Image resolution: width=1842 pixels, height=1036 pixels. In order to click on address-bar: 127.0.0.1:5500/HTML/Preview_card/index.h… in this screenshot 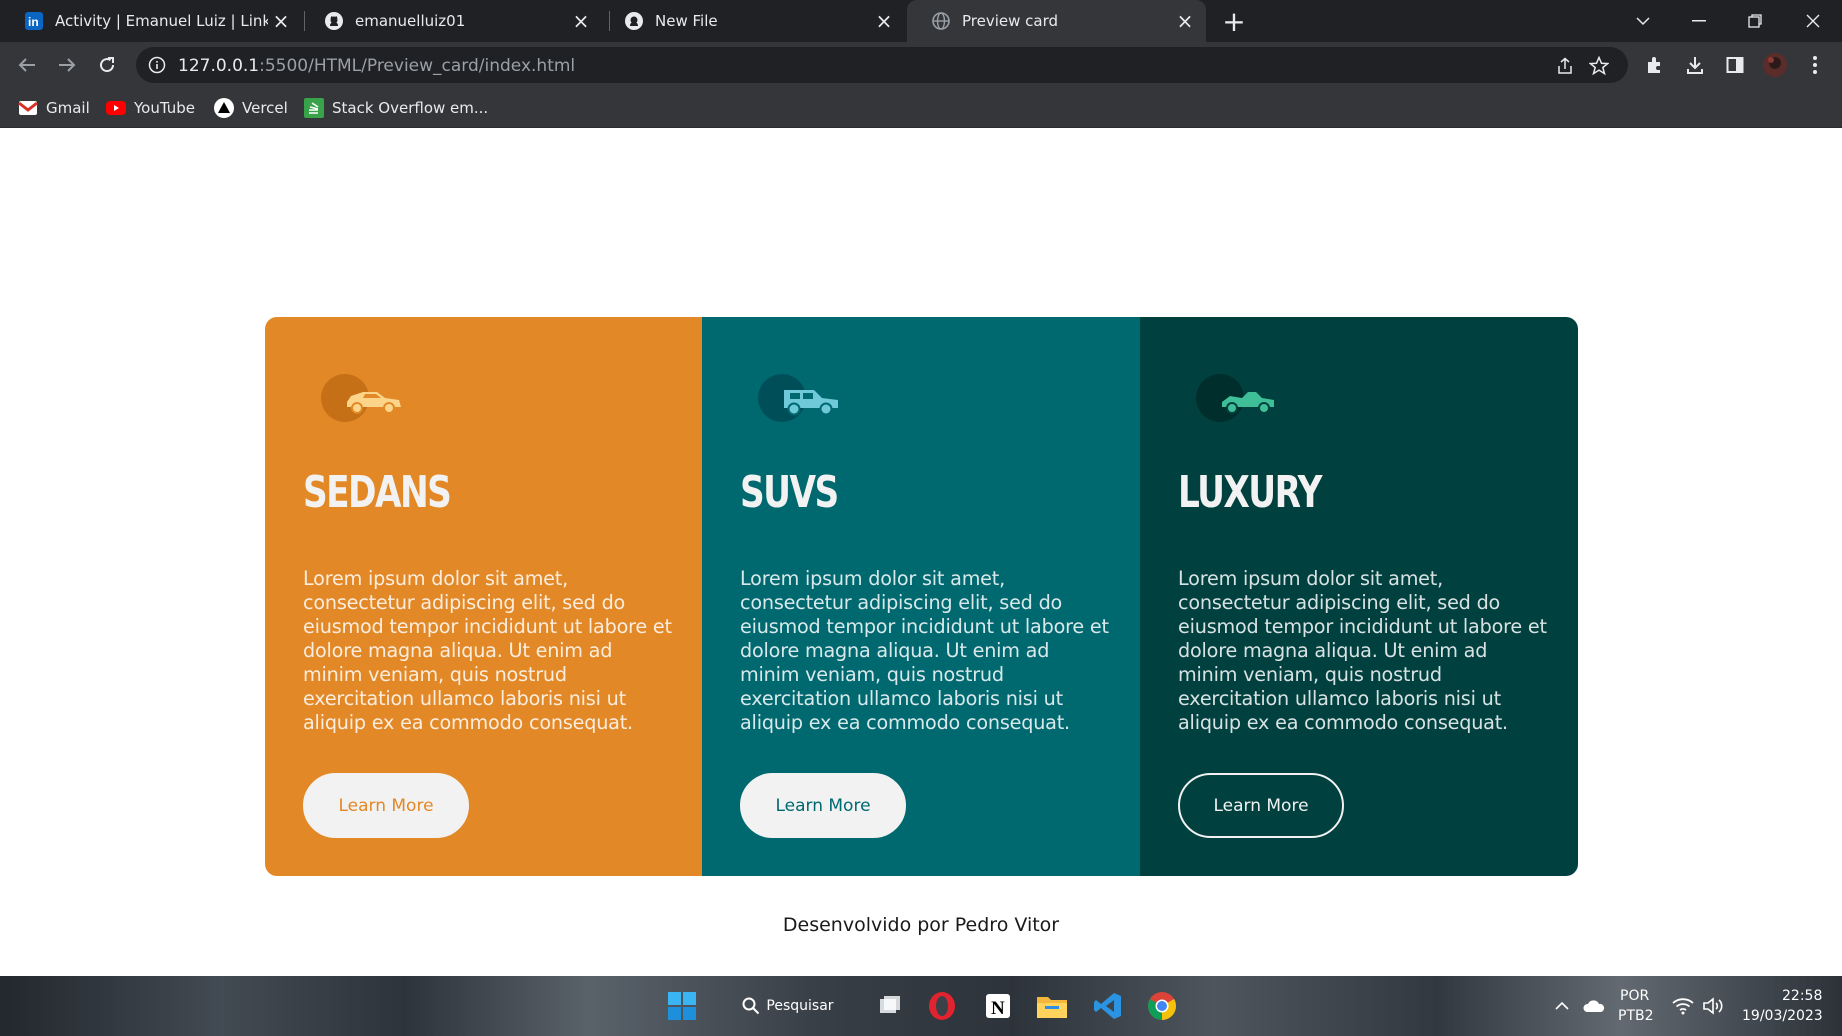, I will do `click(882, 65)`.